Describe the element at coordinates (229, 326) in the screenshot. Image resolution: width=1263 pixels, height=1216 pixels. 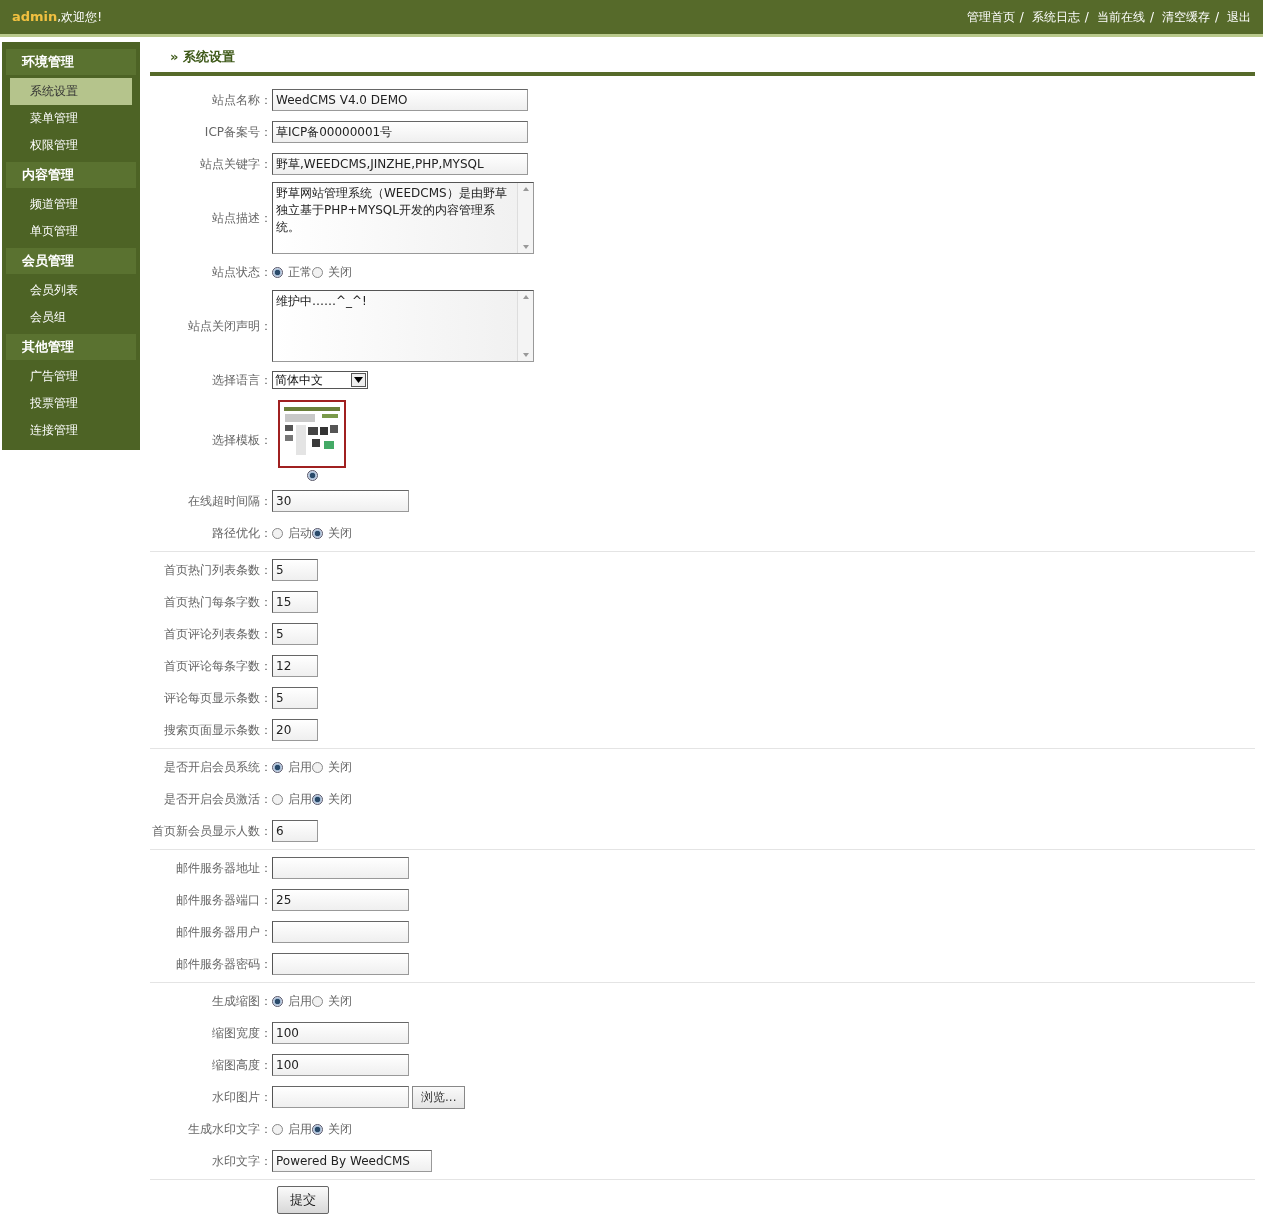
I see `field-label: 站点关闭声明：` at that location.